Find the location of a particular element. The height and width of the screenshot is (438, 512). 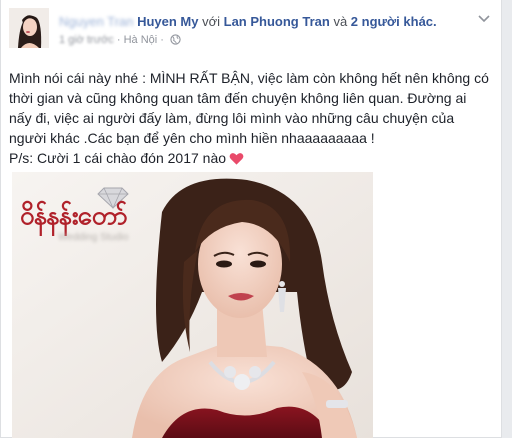

avatar is located at coordinates (29, 28).